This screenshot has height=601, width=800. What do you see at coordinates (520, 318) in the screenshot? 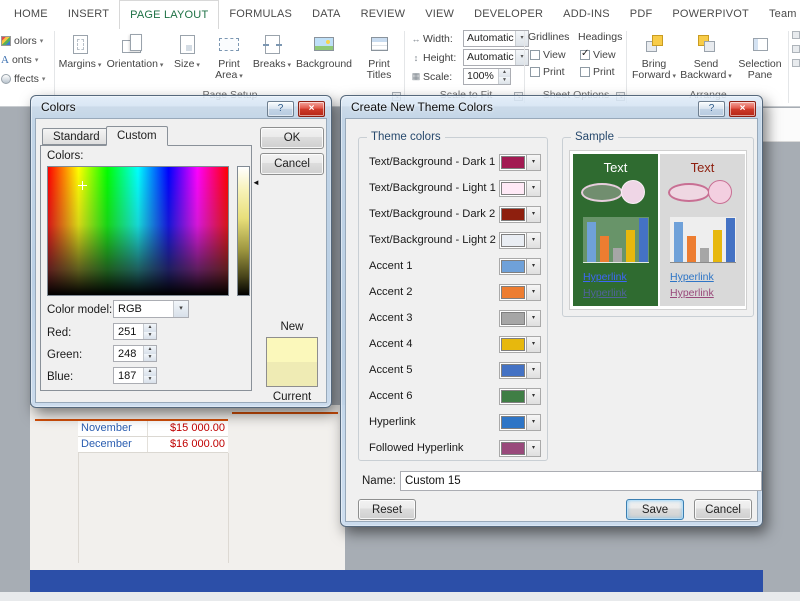
I see `accent3-color-dropdown: ▾` at bounding box center [520, 318].